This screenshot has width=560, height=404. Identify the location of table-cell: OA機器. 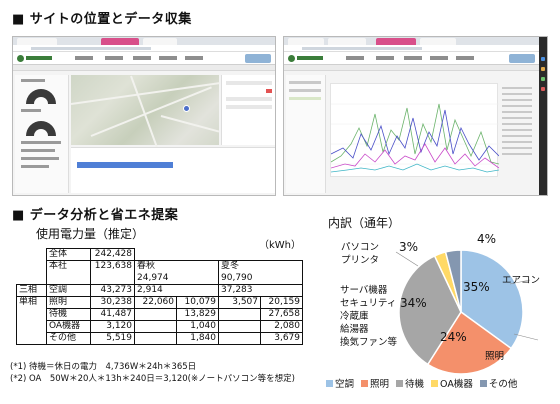
(68, 326).